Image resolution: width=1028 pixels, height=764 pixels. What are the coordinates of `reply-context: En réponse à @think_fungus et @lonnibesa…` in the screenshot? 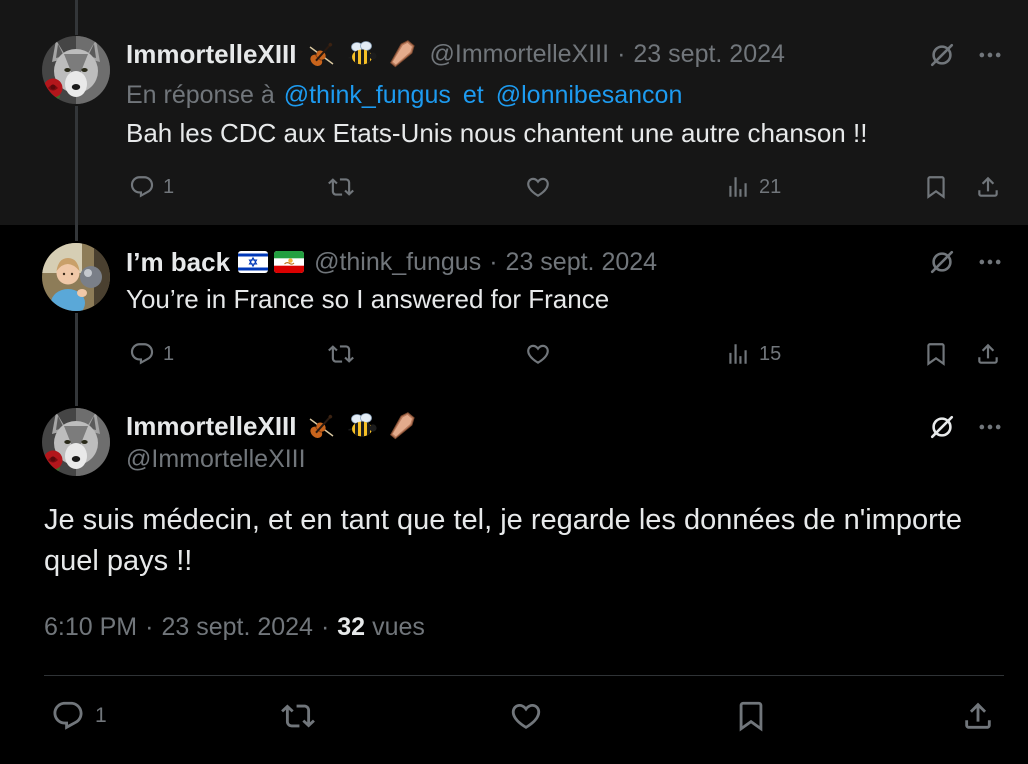 It's located at (404, 95).